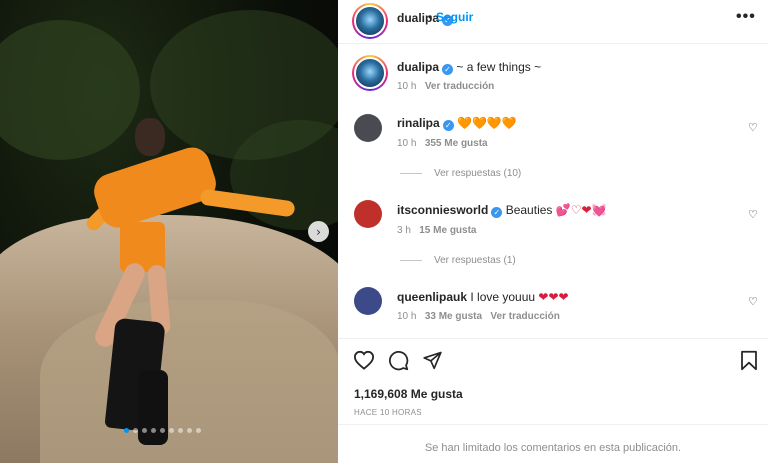 The height and width of the screenshot is (463, 768). What do you see at coordinates (553, 297) in the screenshot?
I see `comment-emoji: ❤❤❤` at bounding box center [553, 297].